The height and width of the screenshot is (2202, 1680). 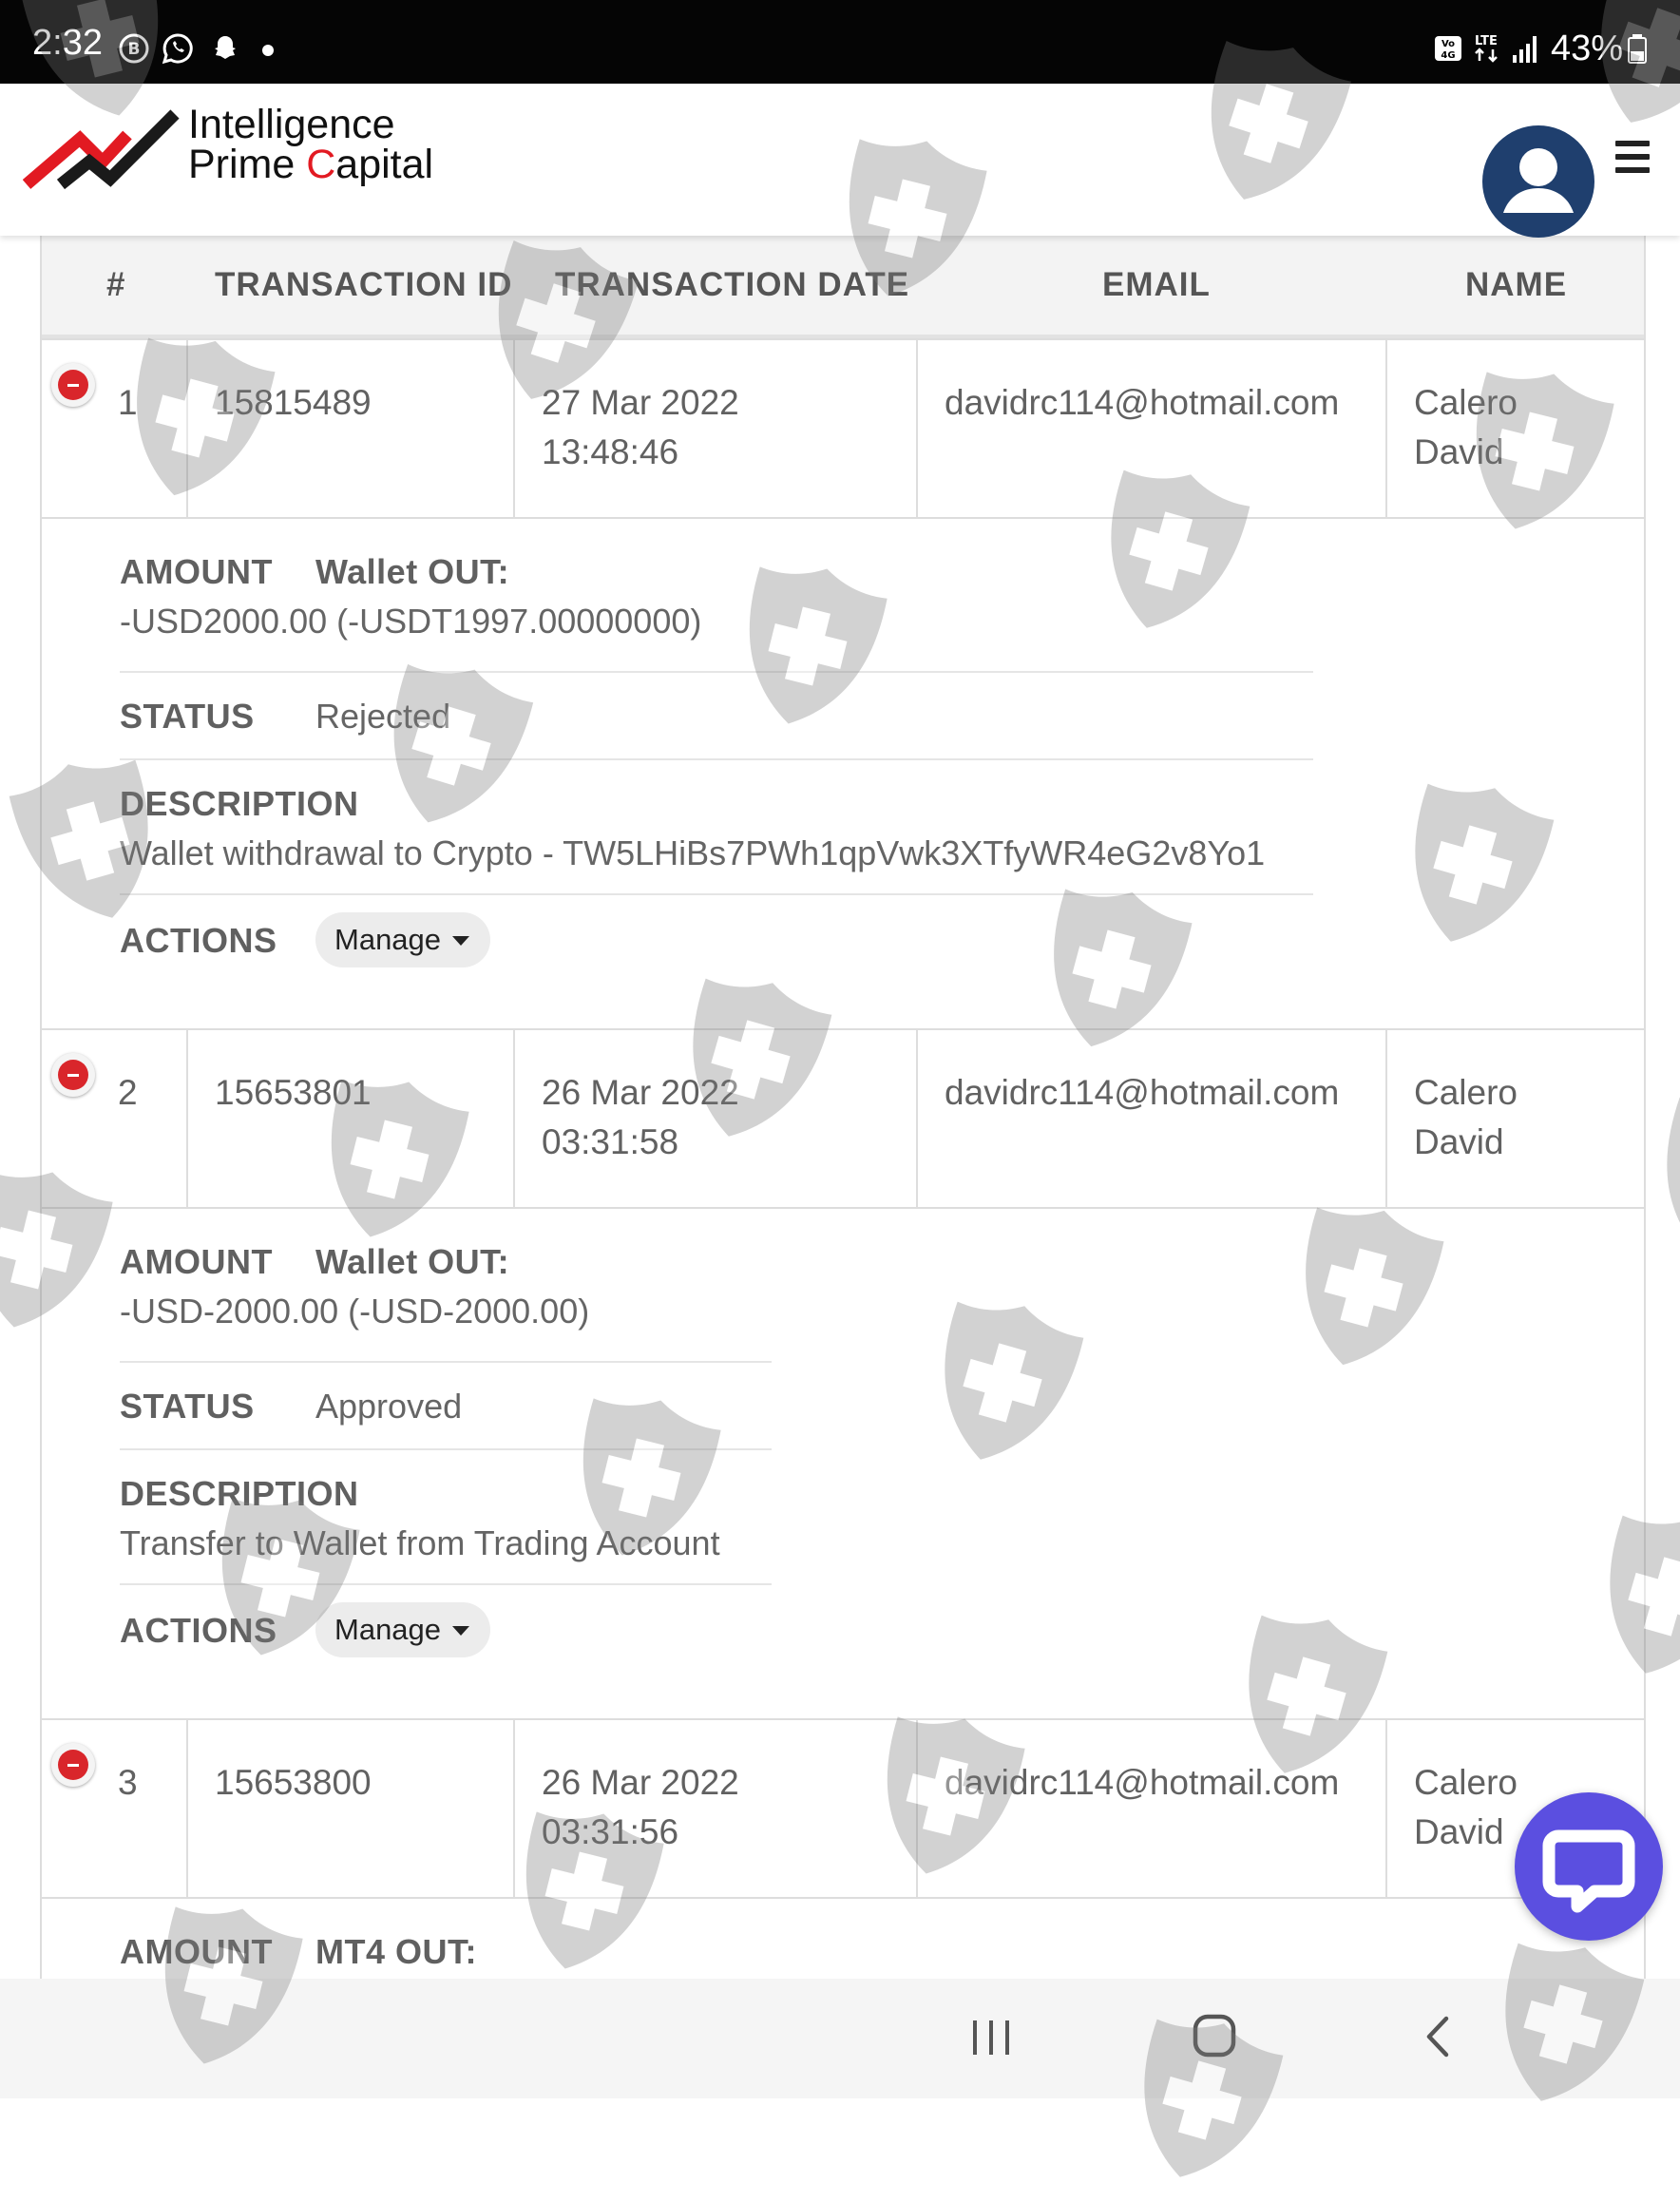 I want to click on app-header: Intelligence Prime Capital, so click(x=840, y=161).